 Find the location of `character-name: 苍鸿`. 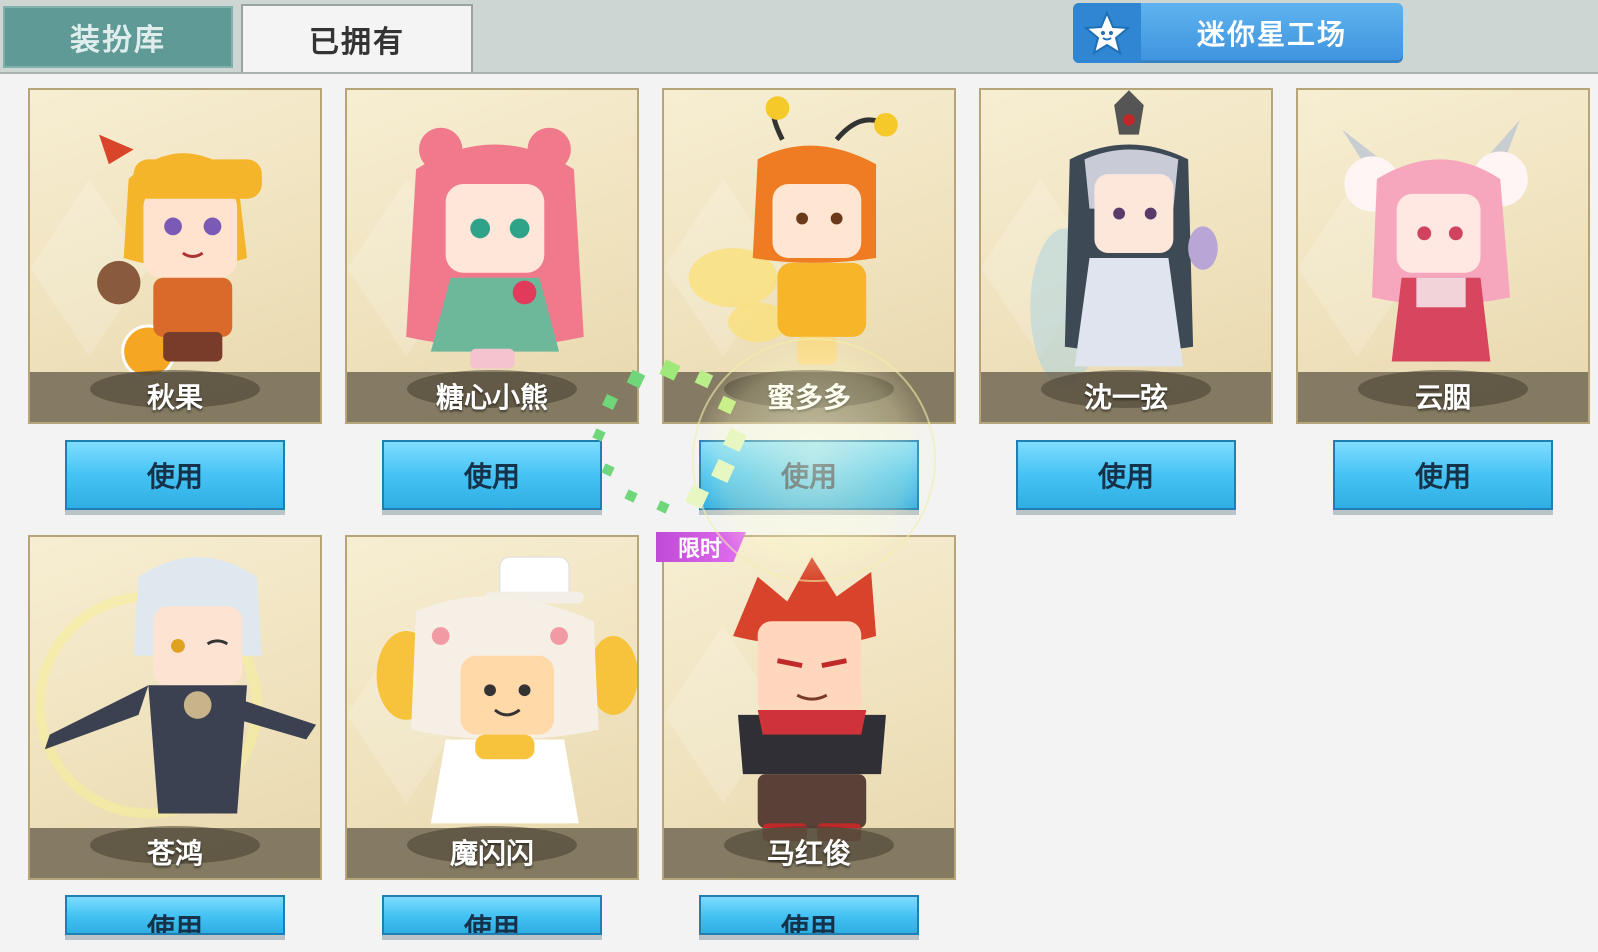

character-name: 苍鸿 is located at coordinates (174, 853).